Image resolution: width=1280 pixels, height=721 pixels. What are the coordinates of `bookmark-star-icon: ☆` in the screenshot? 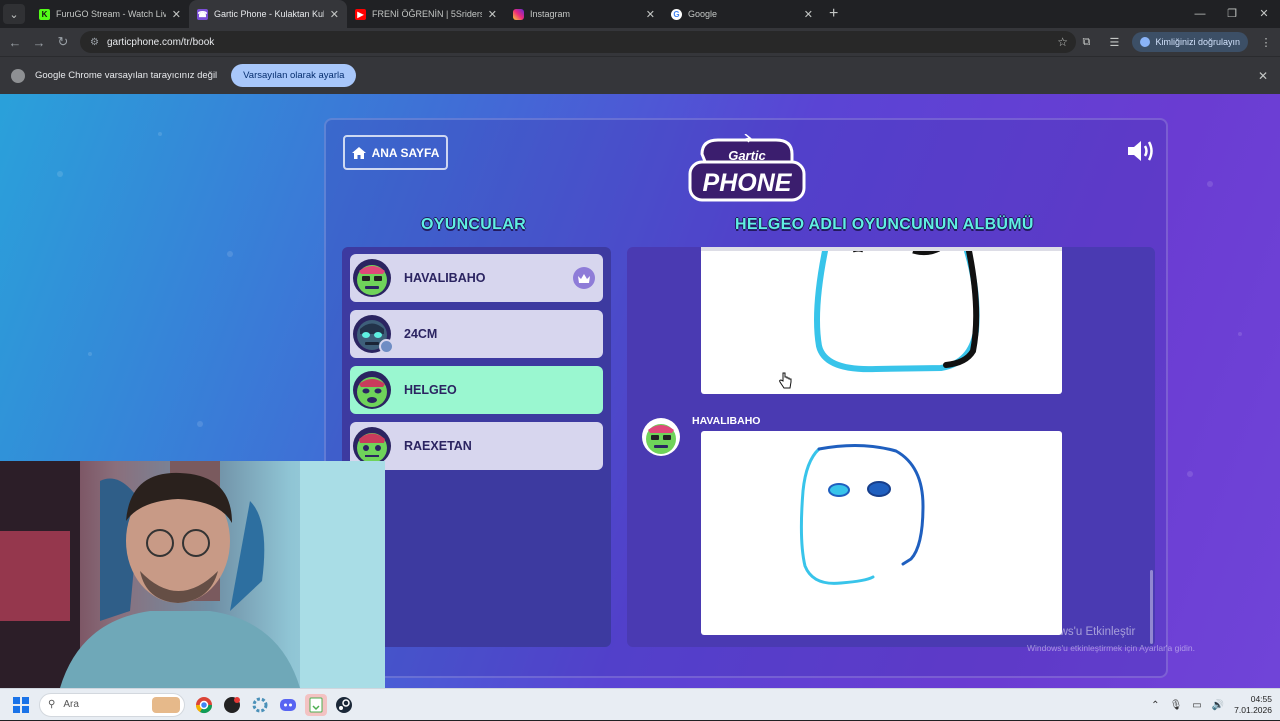 It's located at (1062, 42).